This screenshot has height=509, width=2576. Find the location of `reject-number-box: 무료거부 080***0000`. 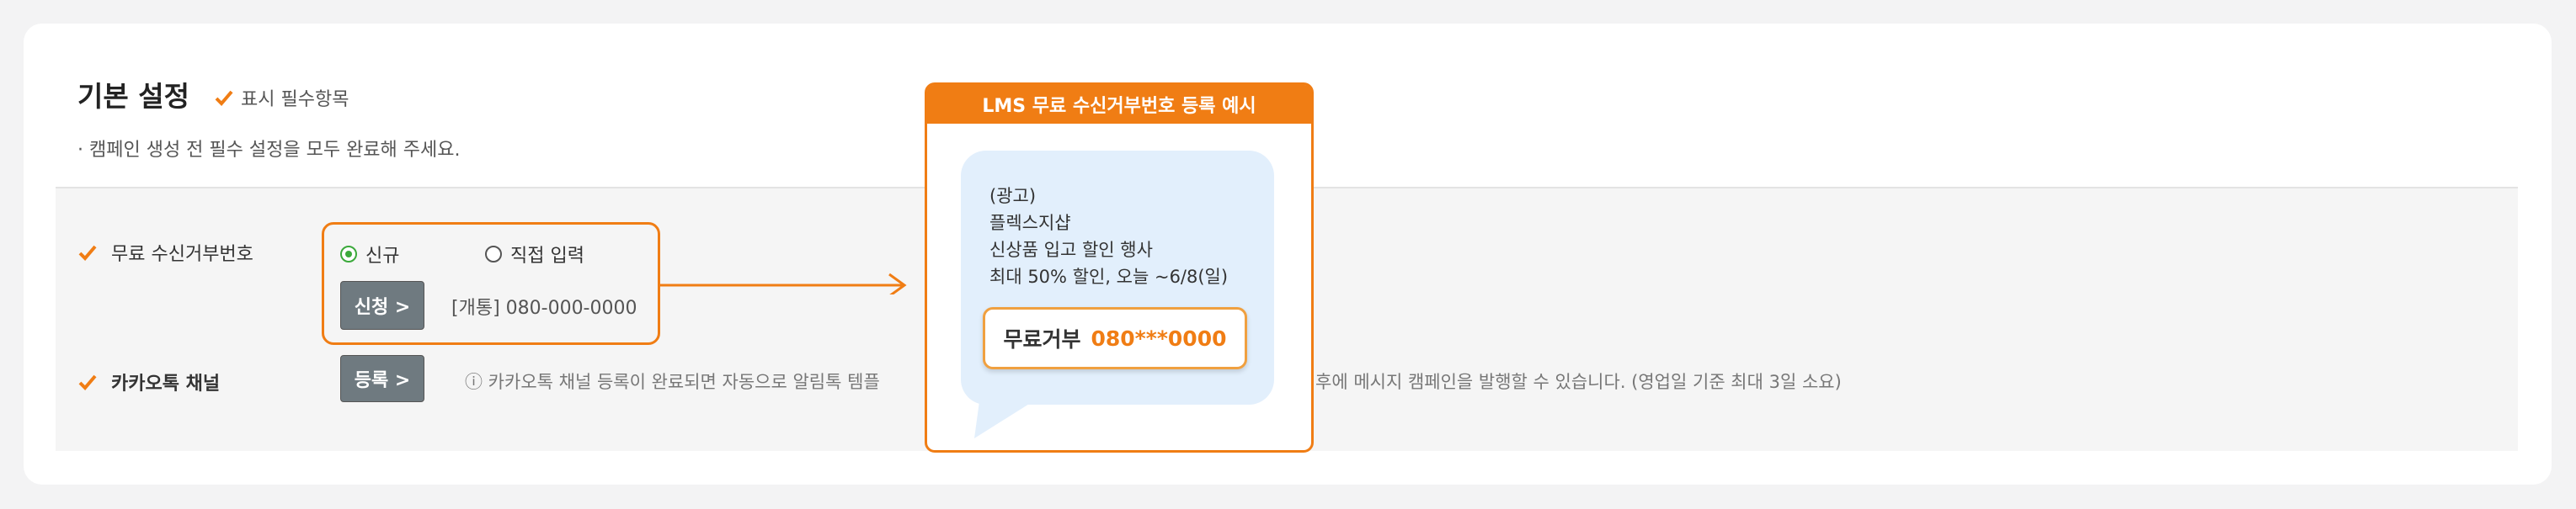

reject-number-box: 무료거부 080***0000 is located at coordinates (1115, 338).